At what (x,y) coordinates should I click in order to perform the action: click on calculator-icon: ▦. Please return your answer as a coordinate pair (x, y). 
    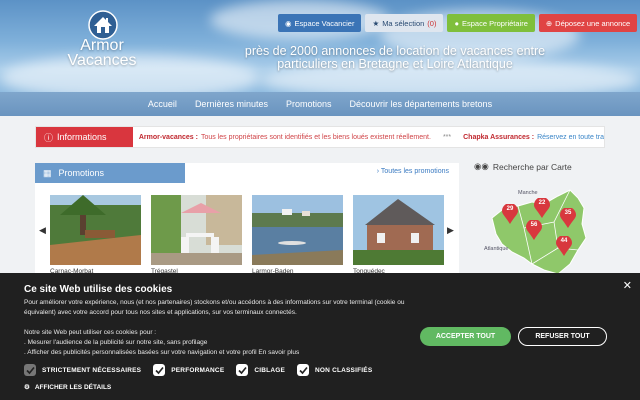
    Looking at the image, I should click on (47, 172).